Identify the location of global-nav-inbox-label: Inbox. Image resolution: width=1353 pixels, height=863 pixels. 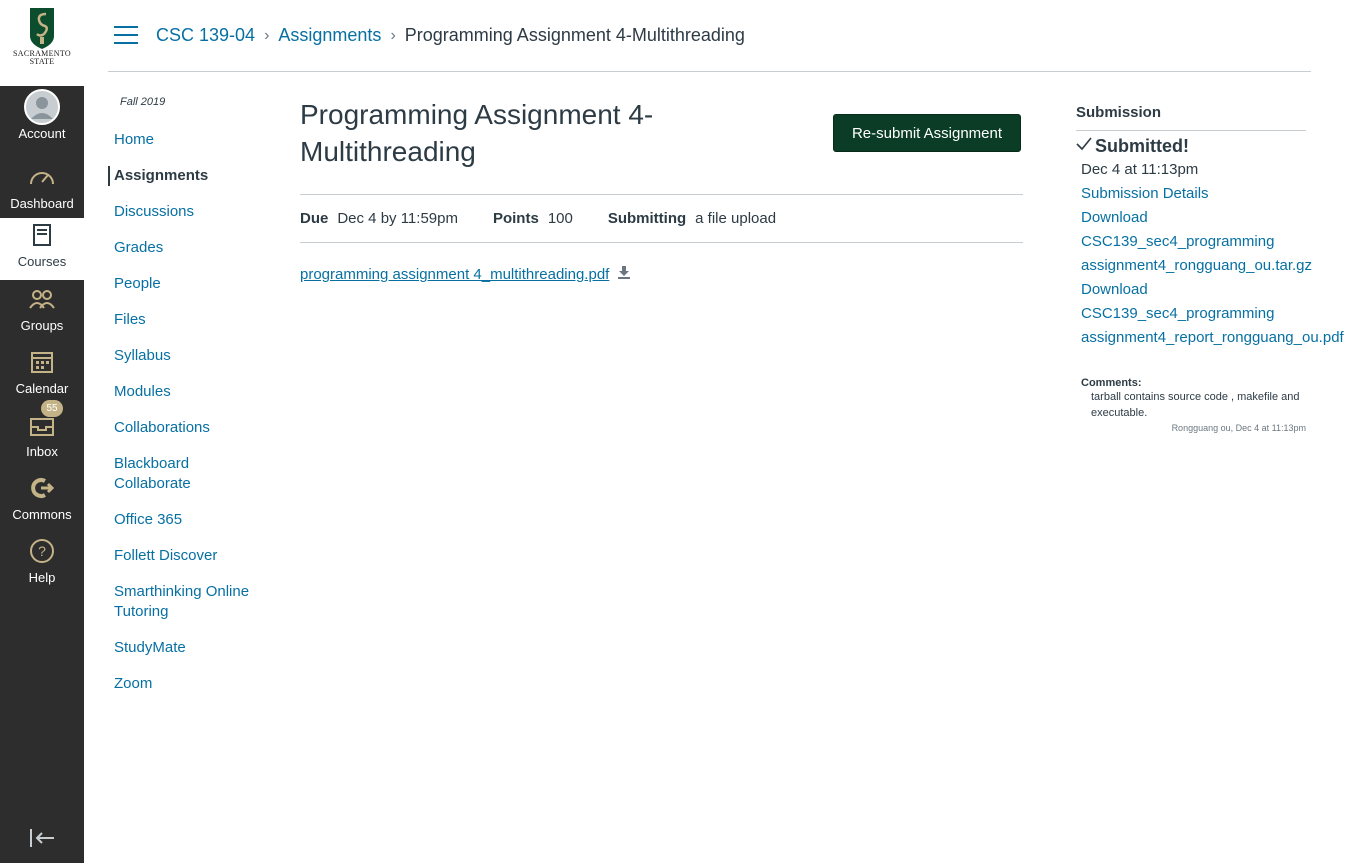
(42, 451).